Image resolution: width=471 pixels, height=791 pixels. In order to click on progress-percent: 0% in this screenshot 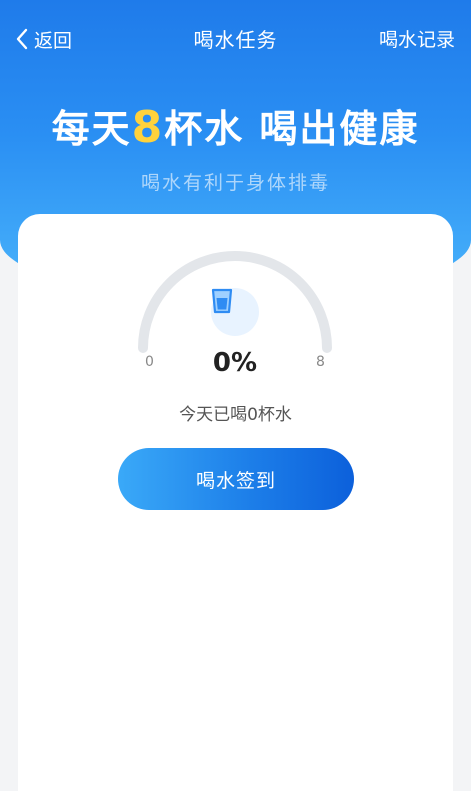, I will do `click(235, 363)`.